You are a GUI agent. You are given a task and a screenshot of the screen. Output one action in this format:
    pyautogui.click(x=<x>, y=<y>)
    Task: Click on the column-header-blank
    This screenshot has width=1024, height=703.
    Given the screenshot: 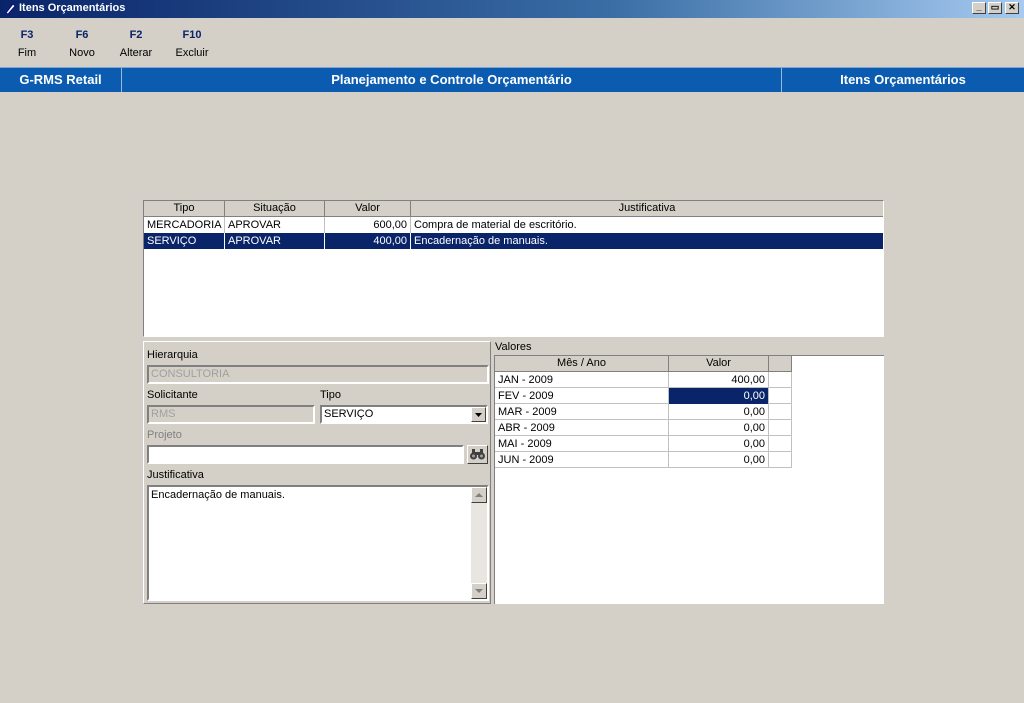 What is the action you would take?
    pyautogui.click(x=780, y=364)
    